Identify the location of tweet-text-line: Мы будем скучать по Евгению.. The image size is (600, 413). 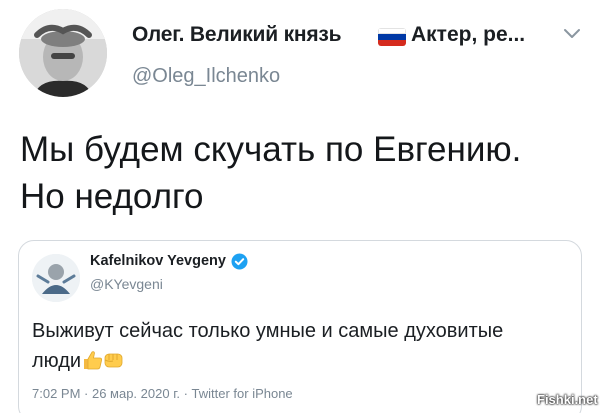
(271, 149).